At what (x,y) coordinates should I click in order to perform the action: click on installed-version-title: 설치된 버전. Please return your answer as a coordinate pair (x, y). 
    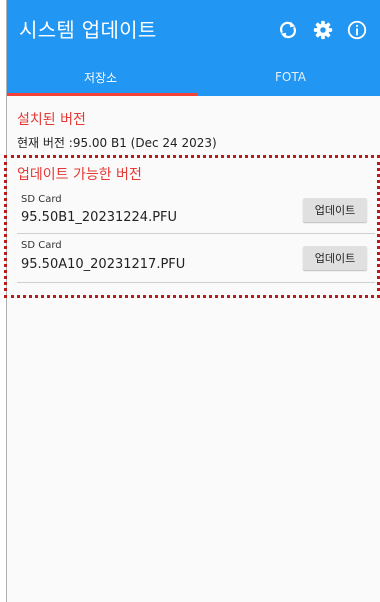
    Looking at the image, I should click on (51, 120).